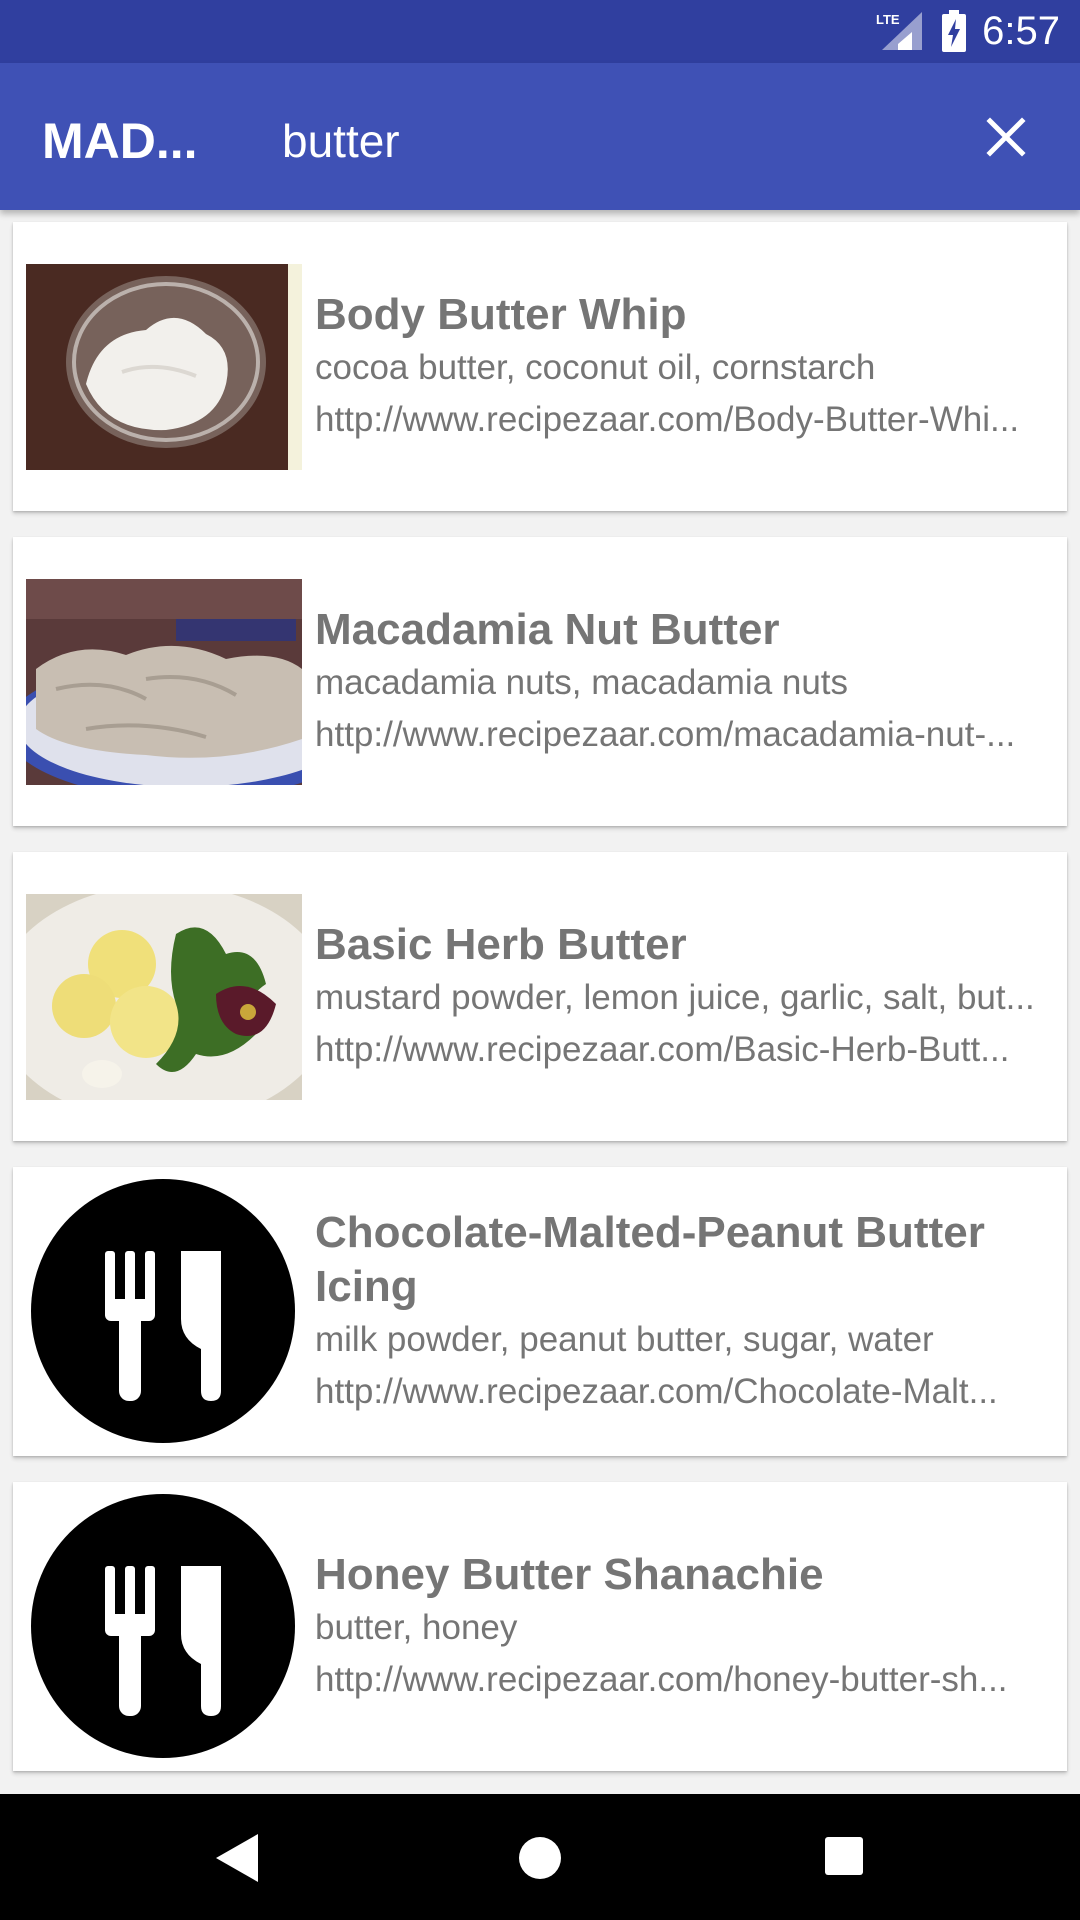 This screenshot has height=1920, width=1080. What do you see at coordinates (569, 1574) in the screenshot?
I see `recipe-title: Honey Butter Shanachie` at bounding box center [569, 1574].